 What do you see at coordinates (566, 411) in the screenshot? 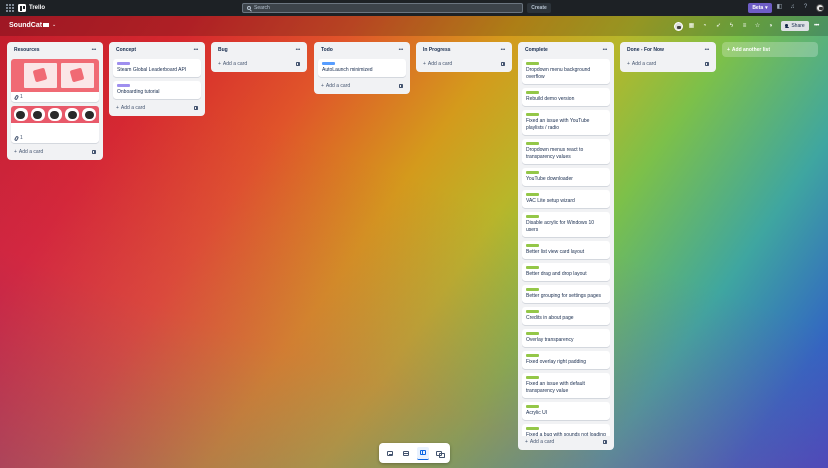
I see `card: Acrylic UI` at bounding box center [566, 411].